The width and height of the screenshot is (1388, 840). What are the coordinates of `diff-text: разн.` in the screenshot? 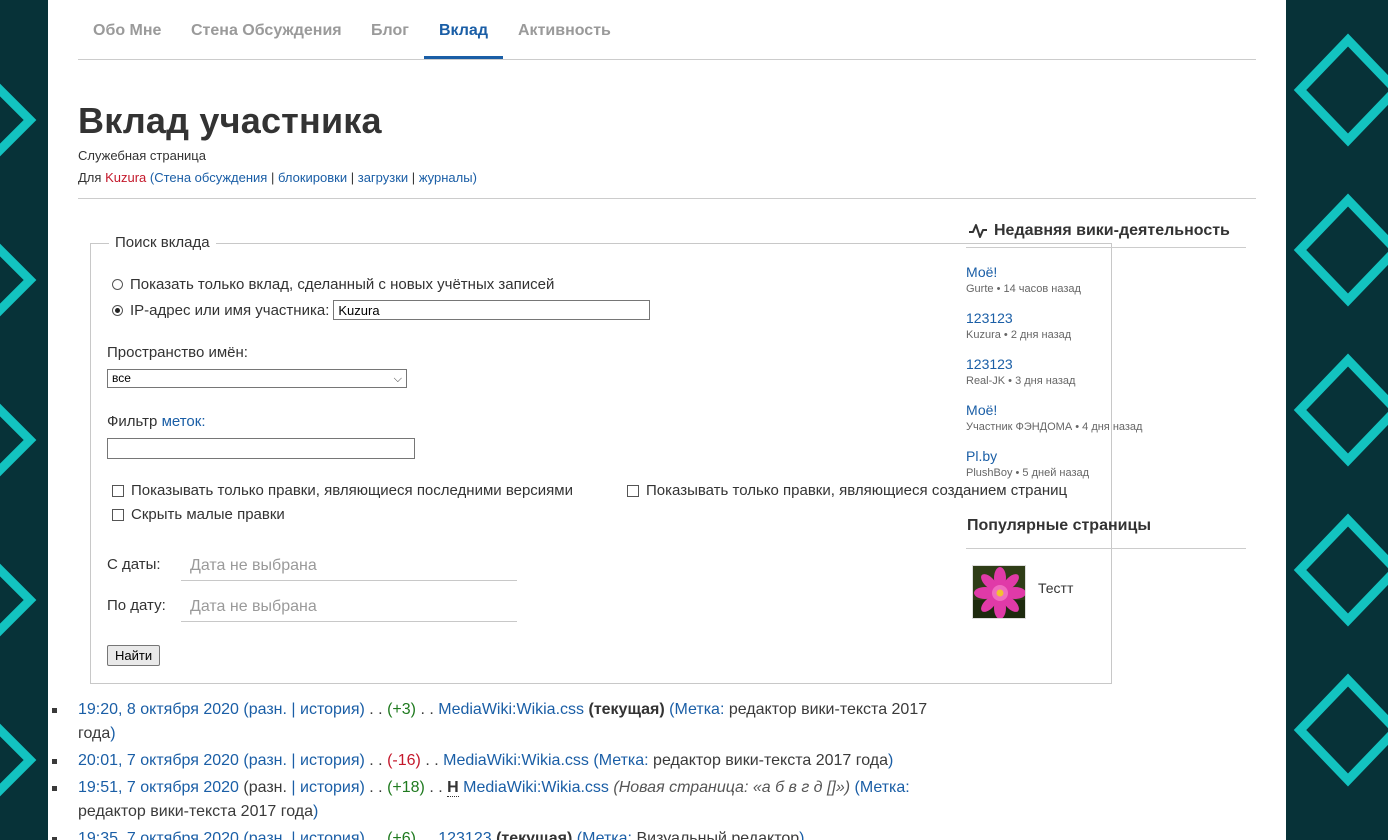 It's located at (267, 787).